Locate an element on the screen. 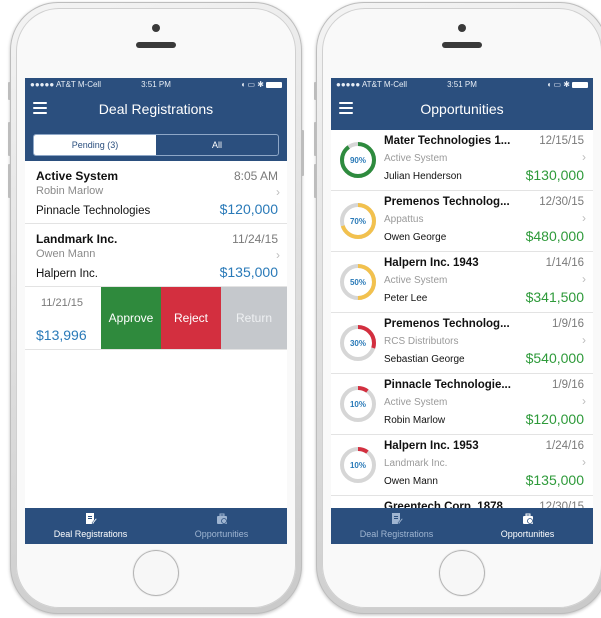 This screenshot has width=601, height=618. probability-ring: 30% is located at coordinates (358, 343).